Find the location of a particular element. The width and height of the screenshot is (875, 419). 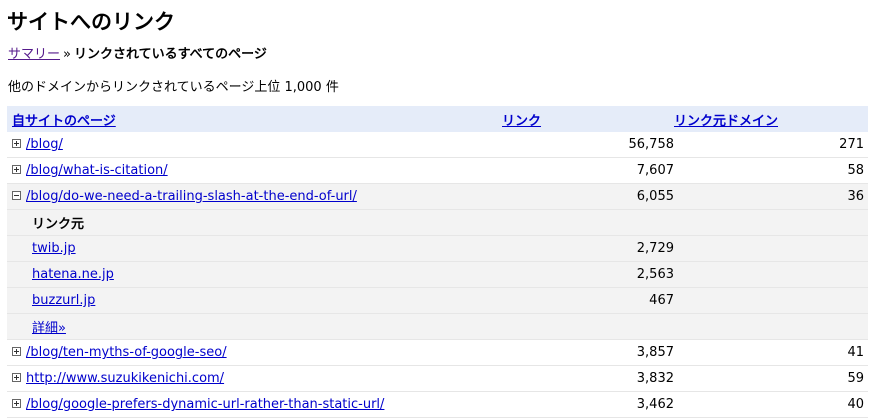

link-count: 56,758 is located at coordinates (588, 145).